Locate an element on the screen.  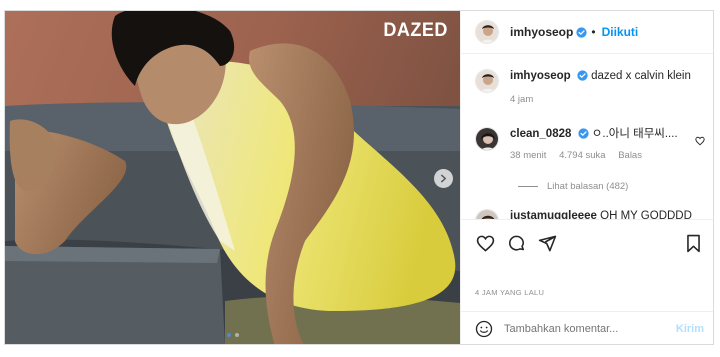
bookmark-icon is located at coordinates (693, 243).